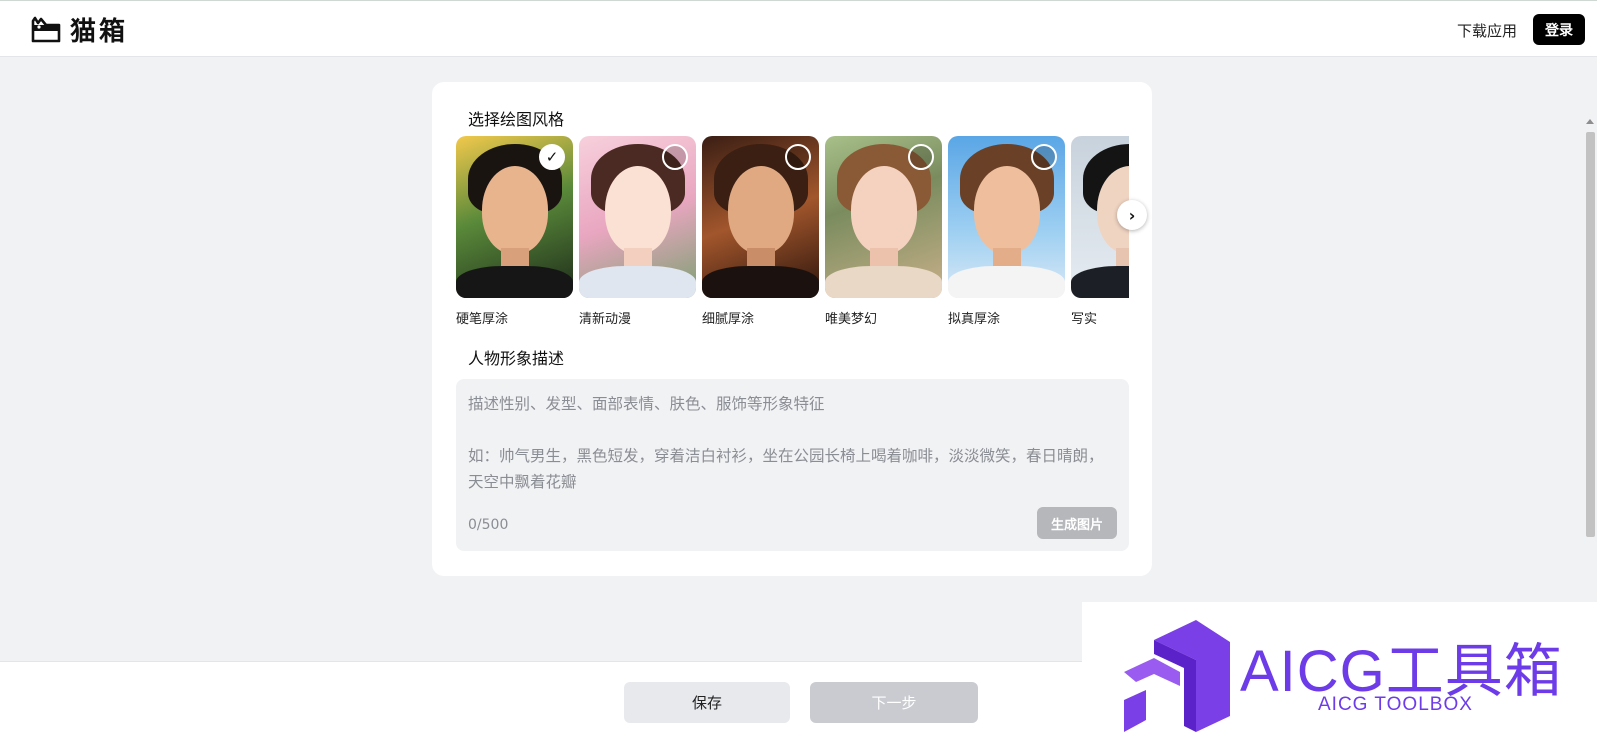  I want to click on char-count: 0/500, so click(488, 525).